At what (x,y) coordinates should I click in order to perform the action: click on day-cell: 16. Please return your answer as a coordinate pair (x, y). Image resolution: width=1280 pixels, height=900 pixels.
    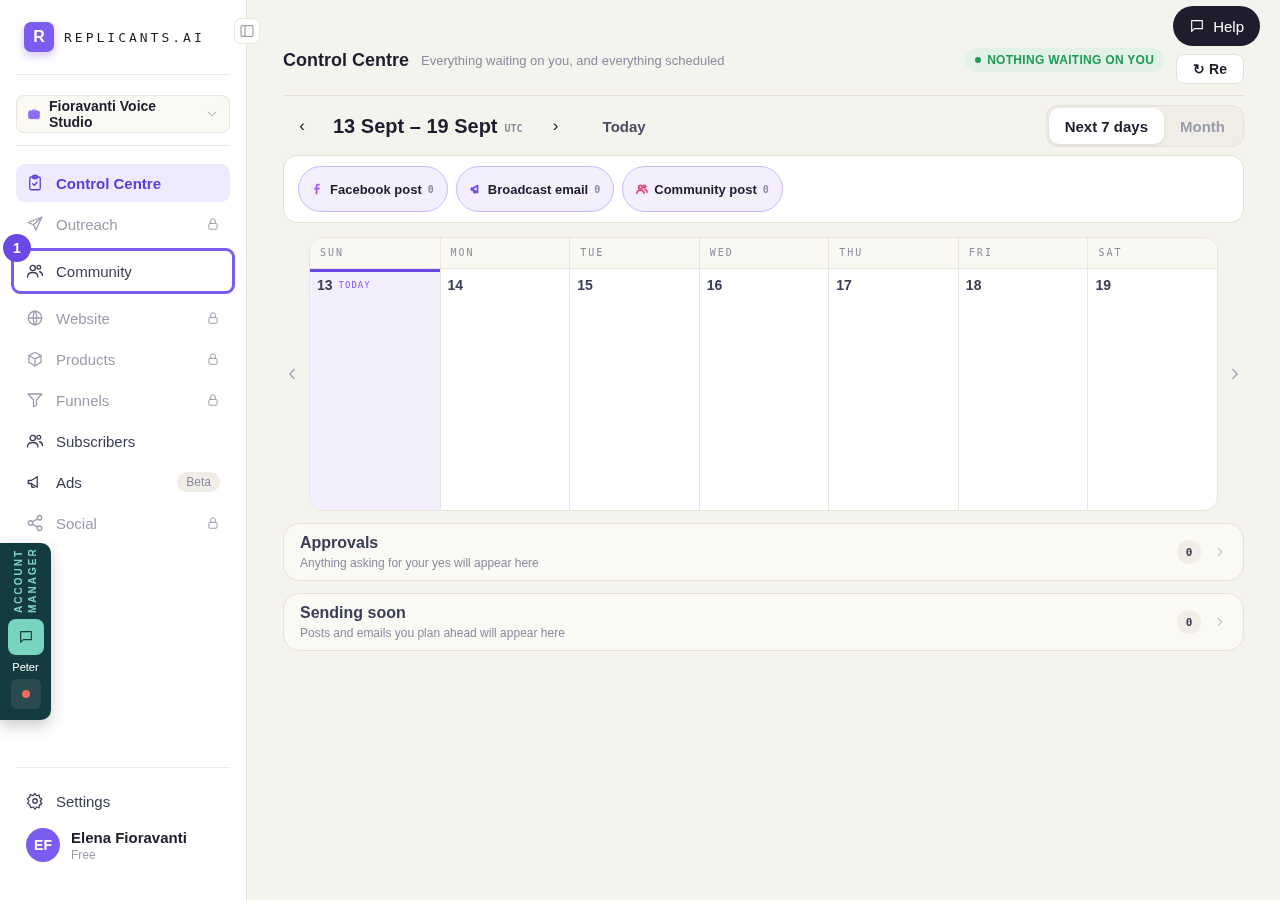
    Looking at the image, I should click on (763, 389).